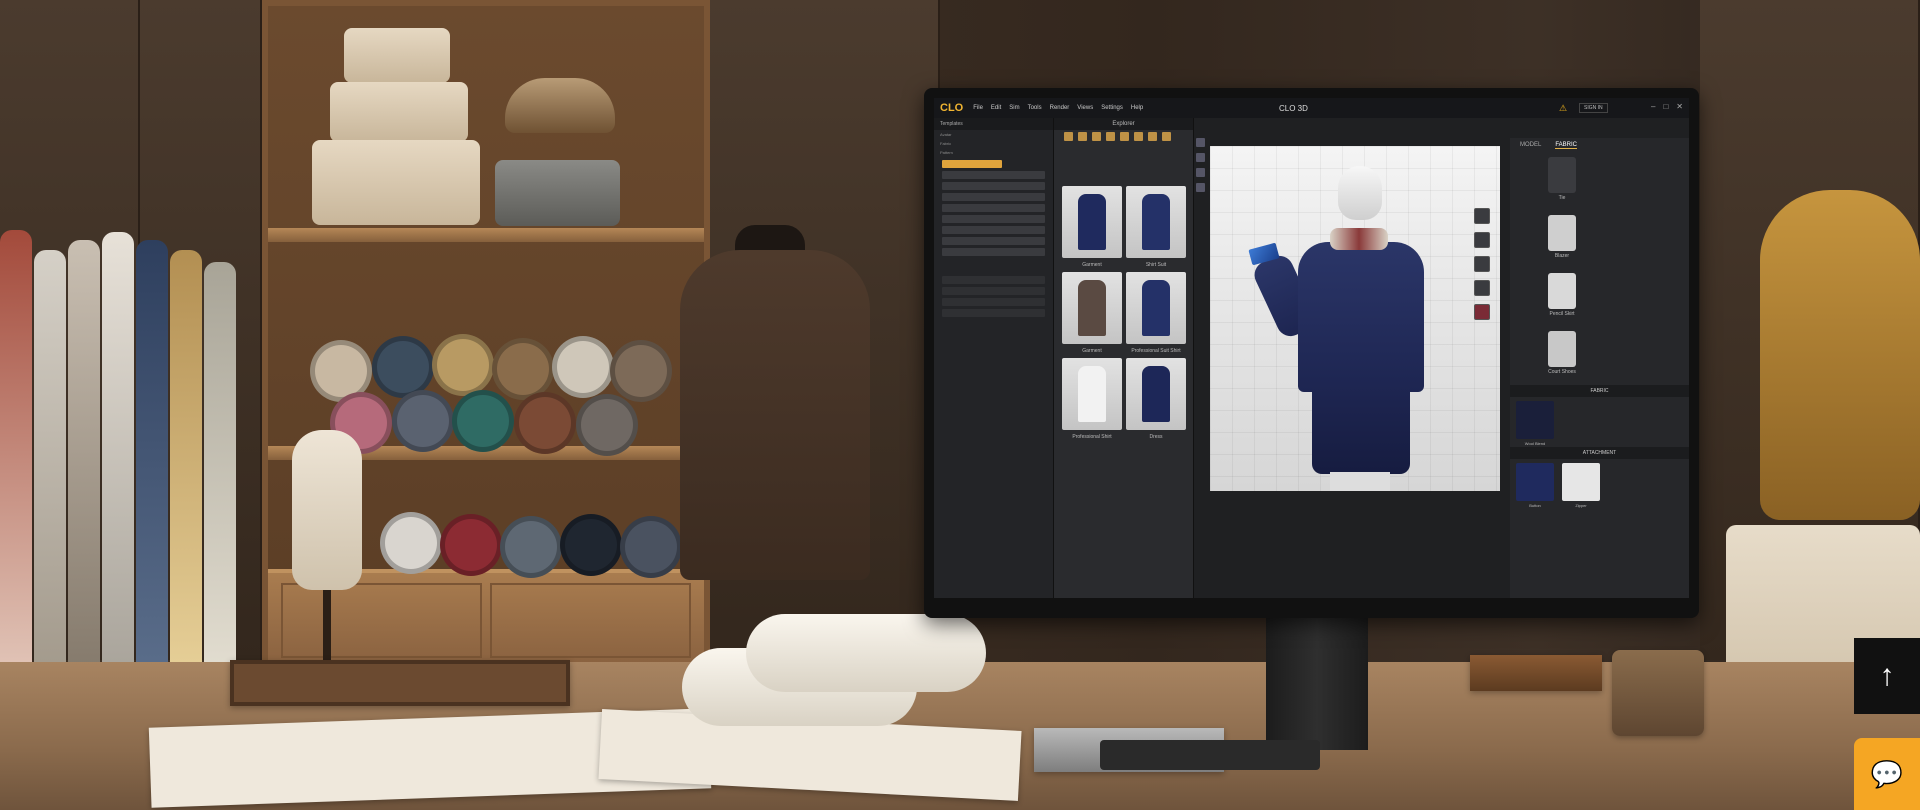 The width and height of the screenshot is (1920, 810). Describe the element at coordinates (1599, 182) in the screenshot. I see `library-item: Tie` at that location.